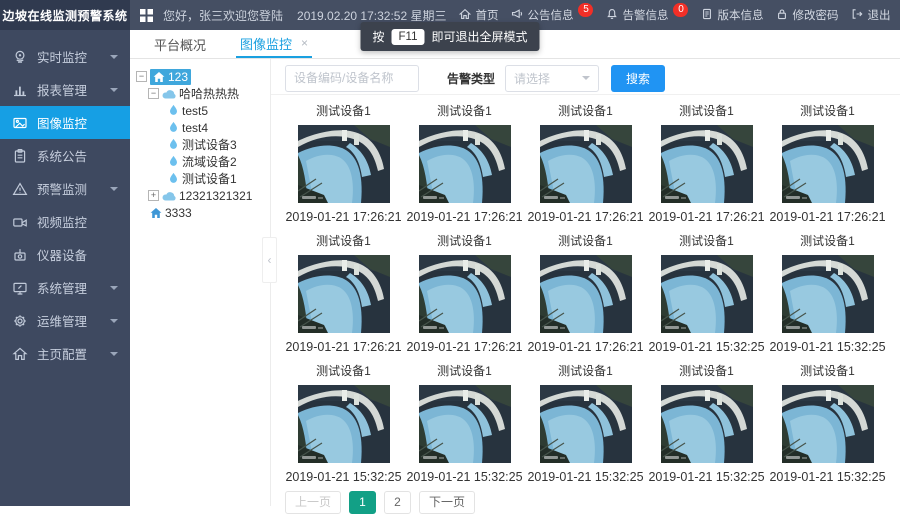  What do you see at coordinates (313, 502) in the screenshot?
I see `prev-page-button: 上一页` at bounding box center [313, 502].